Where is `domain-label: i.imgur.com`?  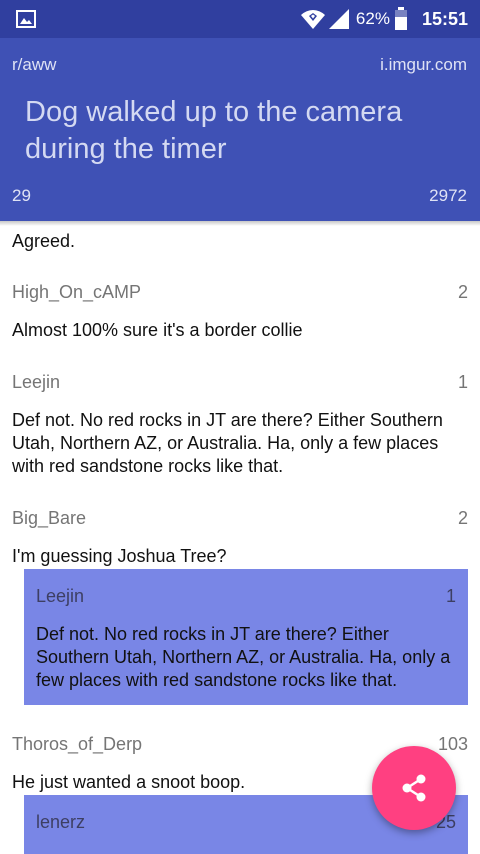 domain-label: i.imgur.com is located at coordinates (423, 65).